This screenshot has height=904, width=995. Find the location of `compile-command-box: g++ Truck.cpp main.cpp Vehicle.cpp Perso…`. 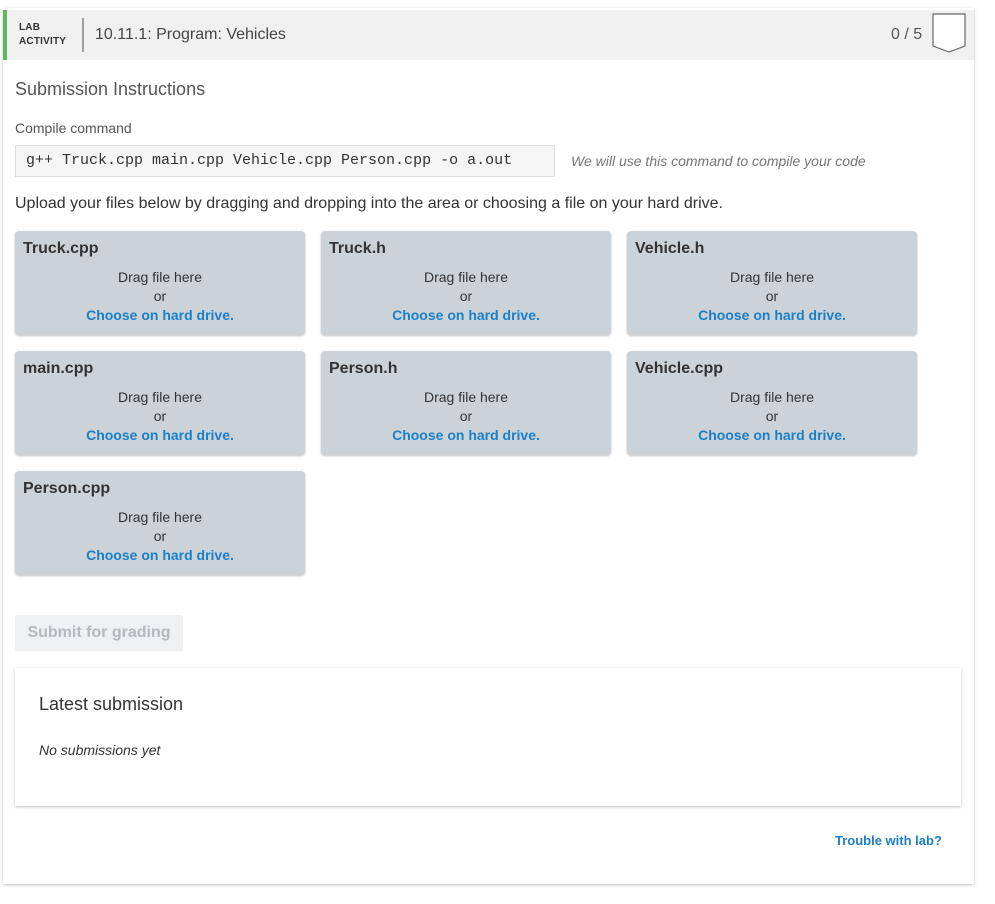

compile-command-box: g++ Truck.cpp main.cpp Vehicle.cpp Perso… is located at coordinates (285, 161).